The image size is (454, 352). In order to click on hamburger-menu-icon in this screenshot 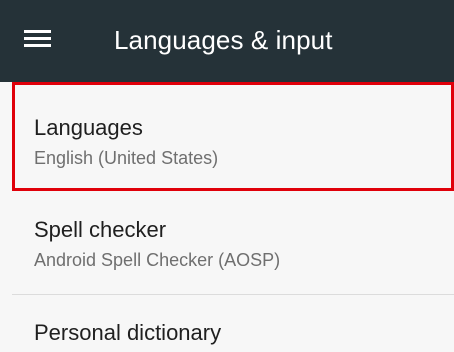, I will do `click(37, 38)`.